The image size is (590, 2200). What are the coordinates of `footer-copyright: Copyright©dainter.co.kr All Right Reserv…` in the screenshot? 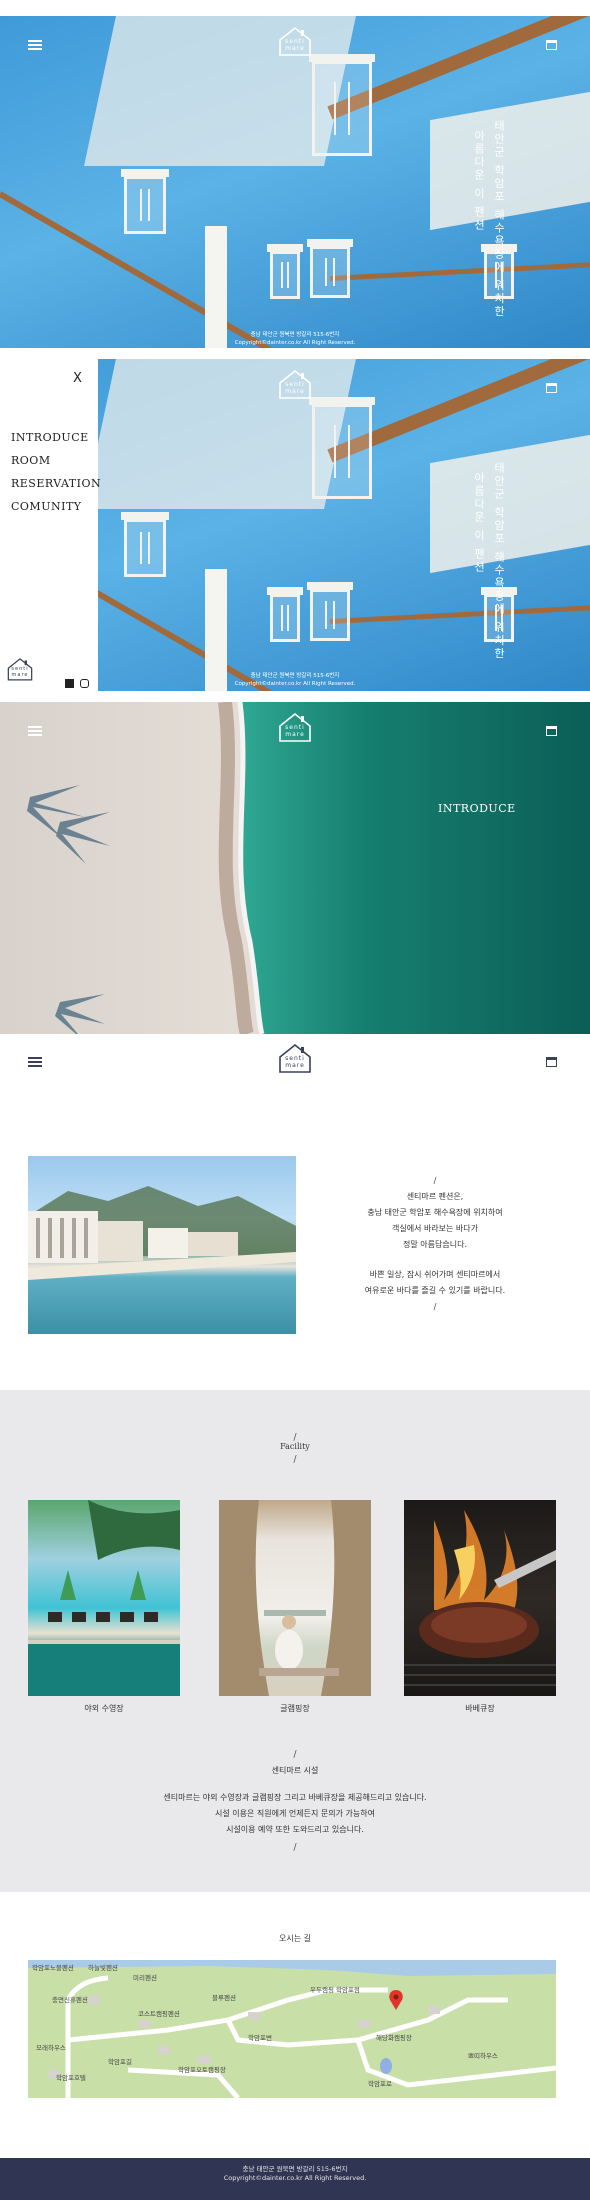 It's located at (295, 2178).